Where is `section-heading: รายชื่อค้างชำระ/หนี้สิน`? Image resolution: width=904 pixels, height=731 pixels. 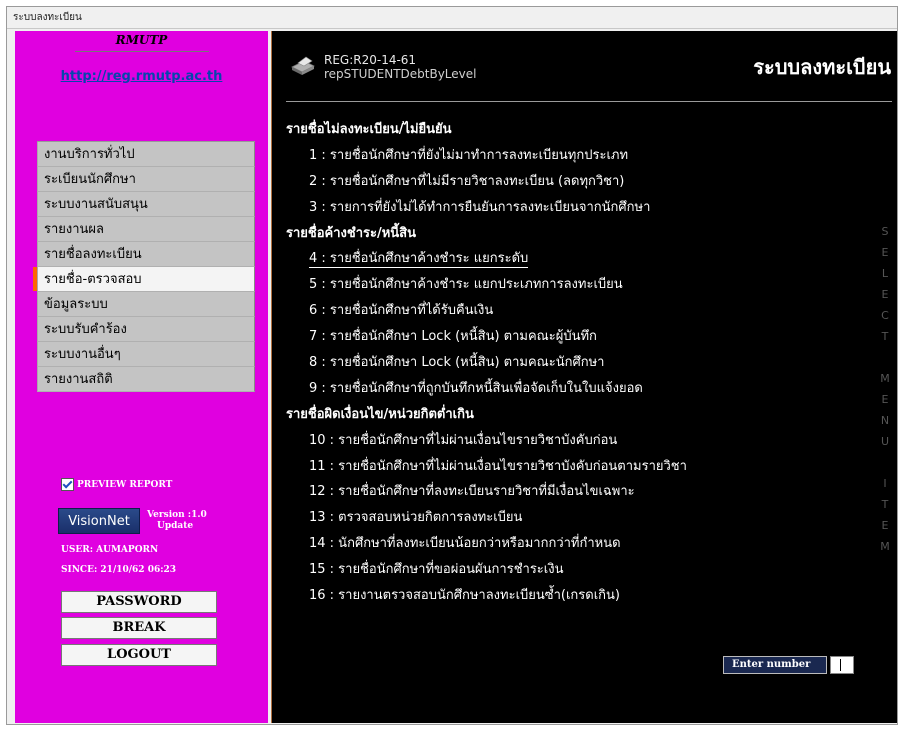 section-heading: รายชื่อค้างชำระ/หนี้สิน is located at coordinates (351, 233).